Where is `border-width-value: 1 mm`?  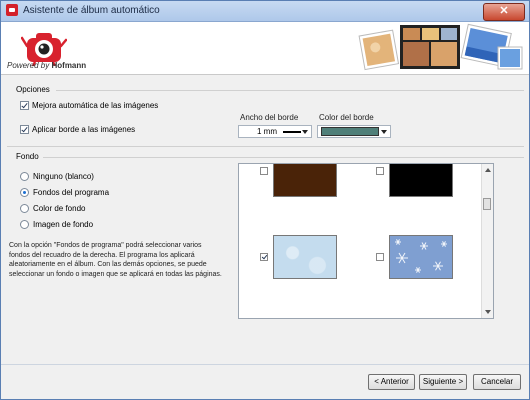
border-width-value: 1 mm is located at coordinates (267, 131).